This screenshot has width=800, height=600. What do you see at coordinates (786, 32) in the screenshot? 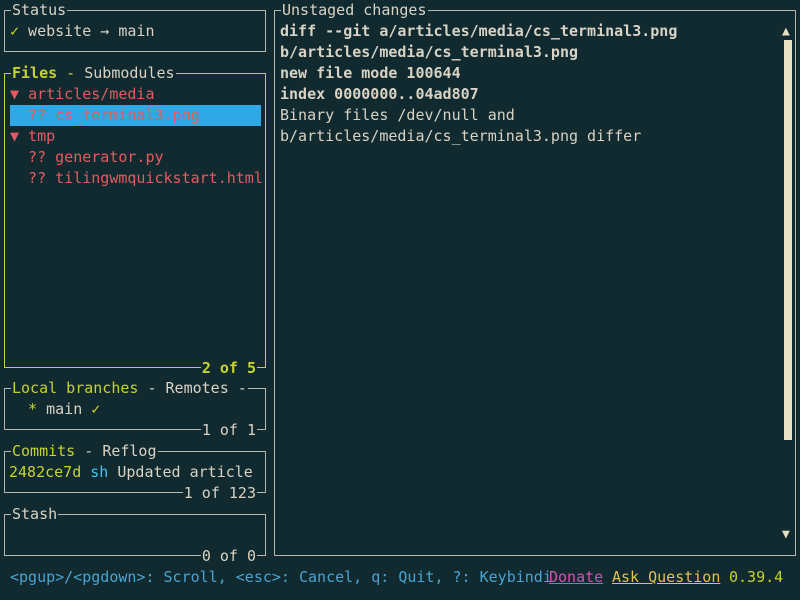
I see `scroll-up-arrow-icon: ▲` at bounding box center [786, 32].